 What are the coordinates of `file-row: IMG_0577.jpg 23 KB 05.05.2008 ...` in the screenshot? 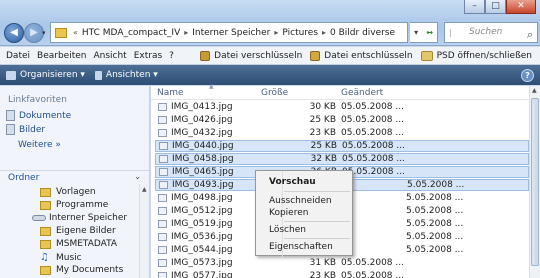 It's located at (342, 274).